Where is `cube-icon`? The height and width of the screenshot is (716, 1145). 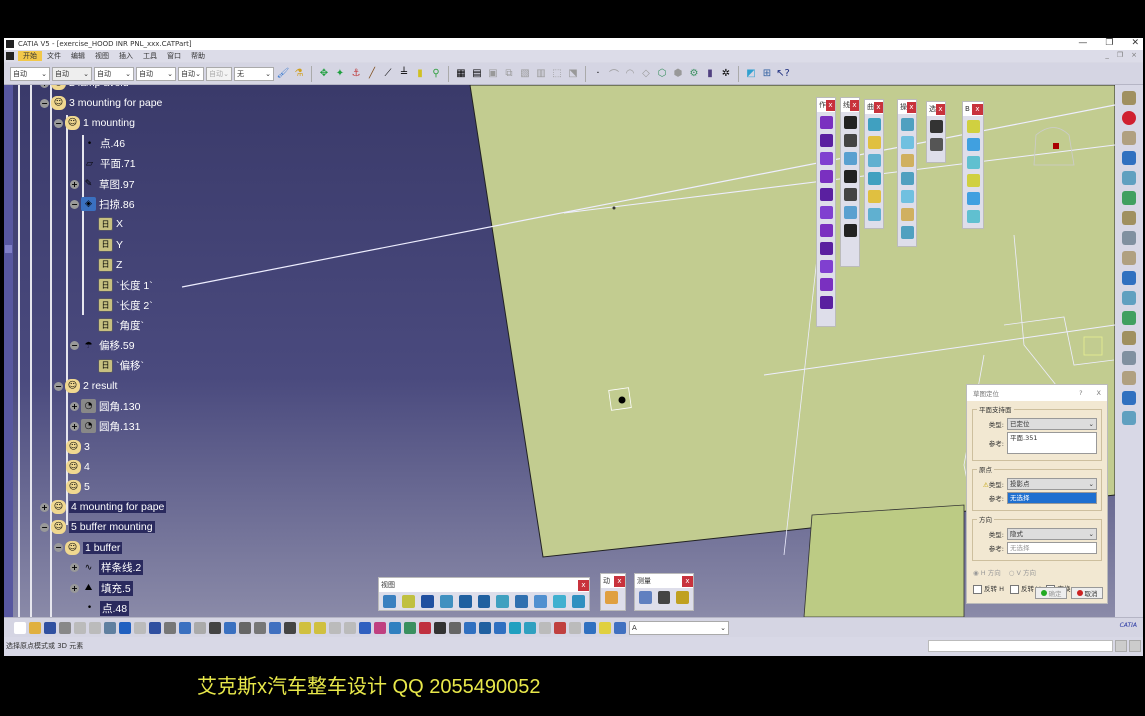
cube-icon is located at coordinates (515, 627).